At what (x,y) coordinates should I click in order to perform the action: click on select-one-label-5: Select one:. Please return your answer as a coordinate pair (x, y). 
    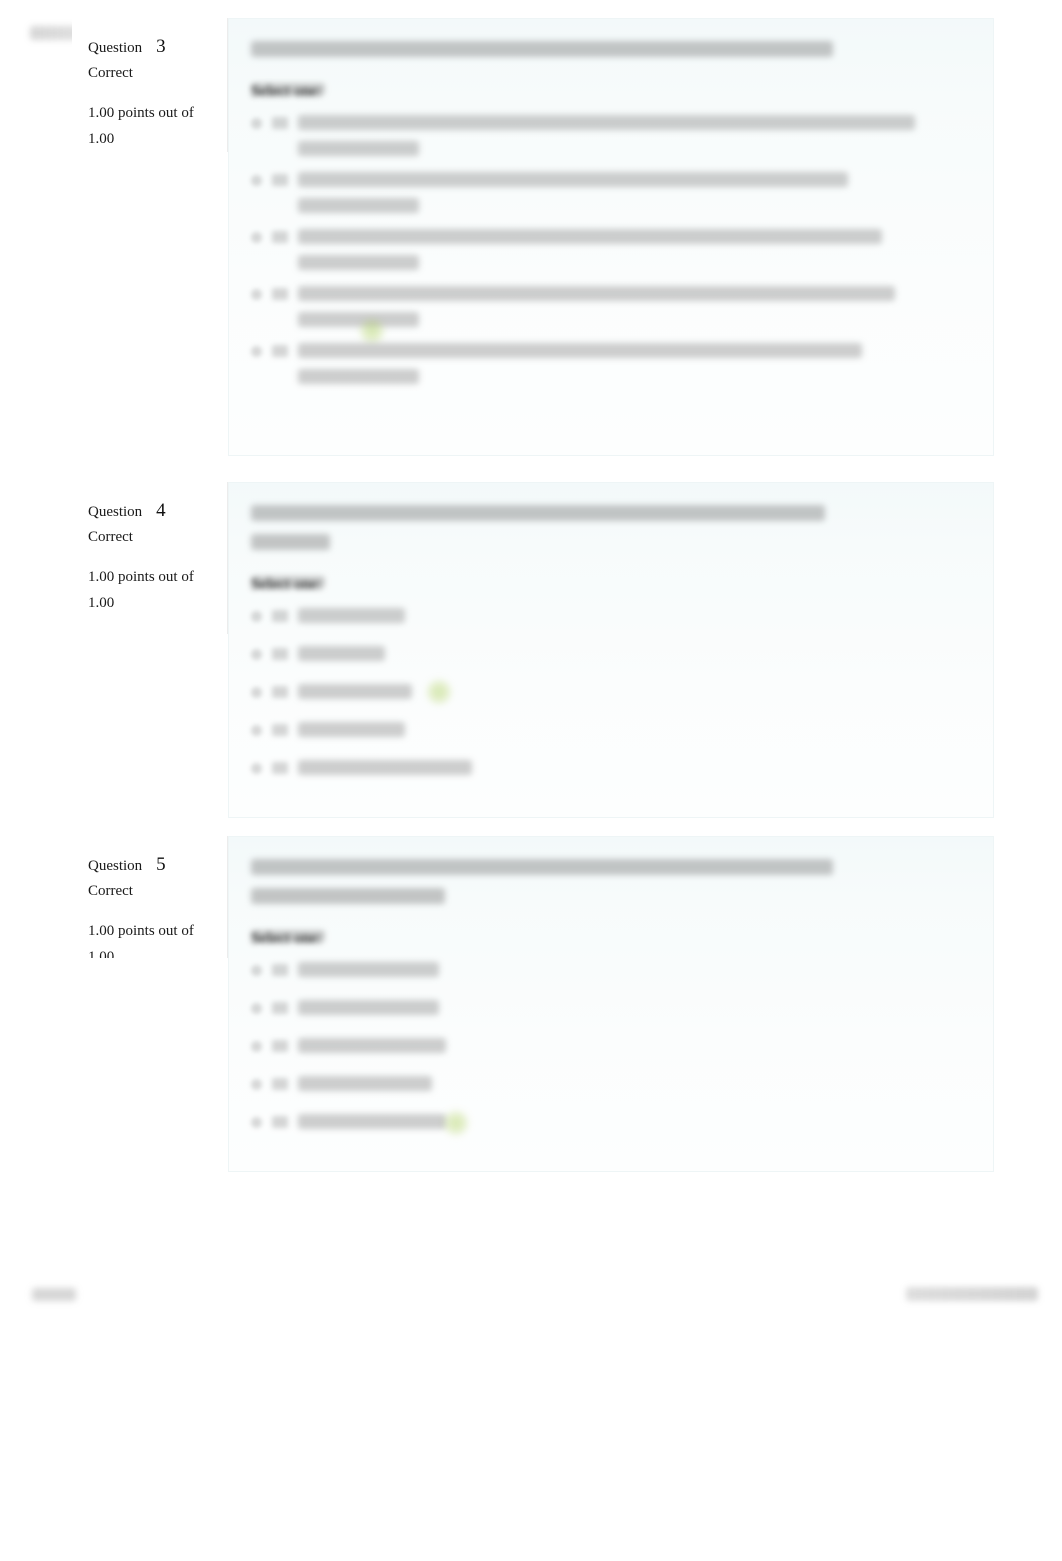
    Looking at the image, I should click on (288, 938).